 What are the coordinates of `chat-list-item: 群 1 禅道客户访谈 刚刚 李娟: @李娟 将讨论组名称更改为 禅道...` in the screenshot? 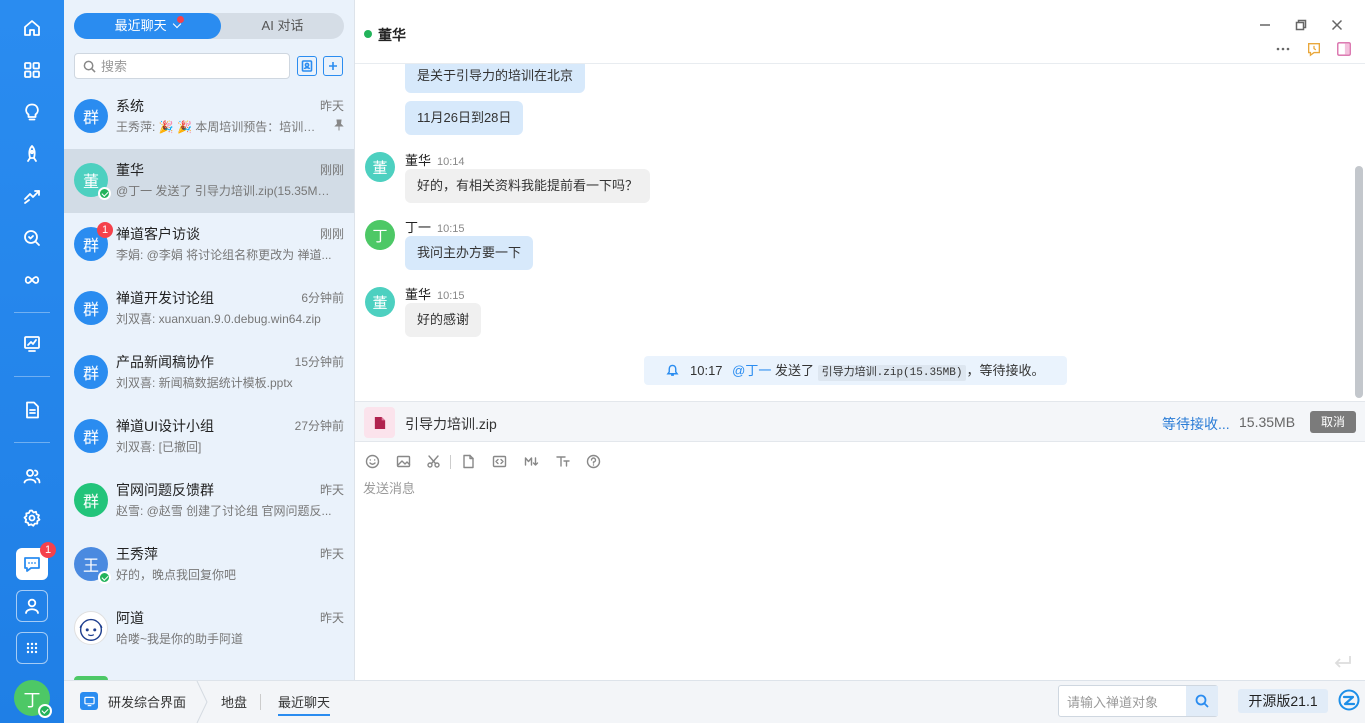 It's located at (209, 245).